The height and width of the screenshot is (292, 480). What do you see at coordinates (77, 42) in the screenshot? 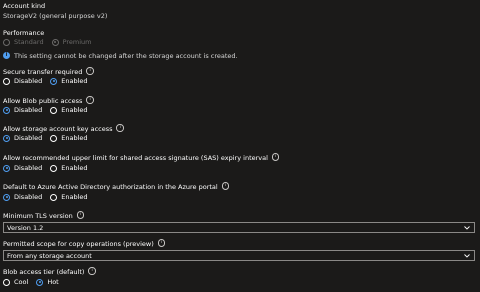
I see `performance-premium-label: Premium` at bounding box center [77, 42].